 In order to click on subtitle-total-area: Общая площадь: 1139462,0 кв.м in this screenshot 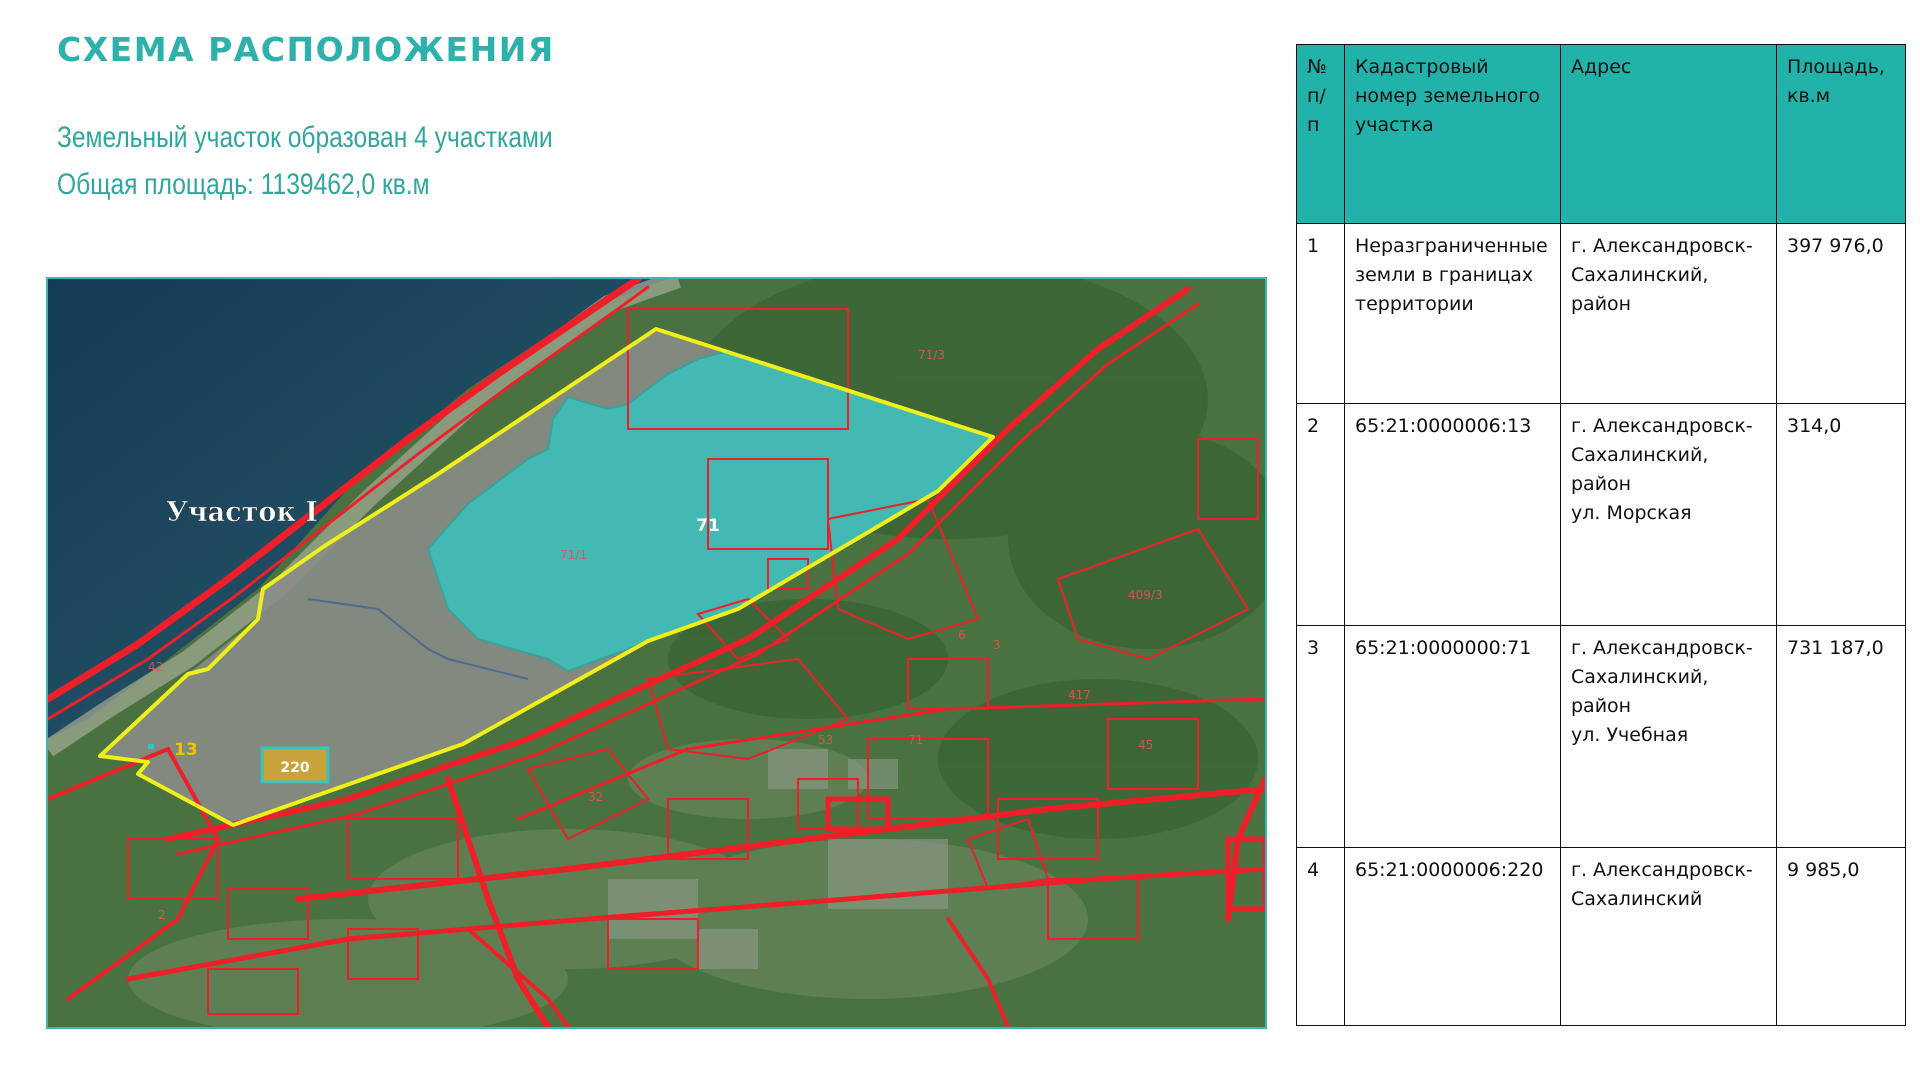, I will do `click(243, 184)`.